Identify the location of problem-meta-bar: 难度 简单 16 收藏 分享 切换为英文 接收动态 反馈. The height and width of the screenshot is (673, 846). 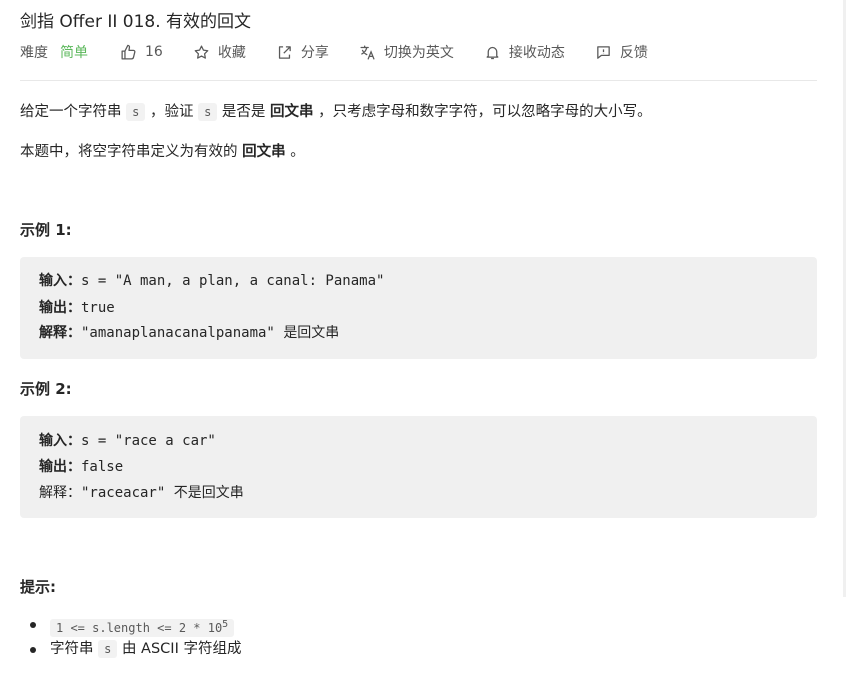
(349, 52).